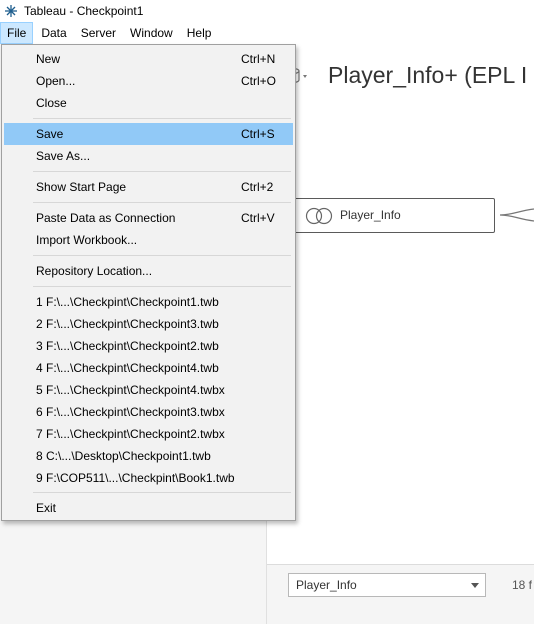  I want to click on menu-item-recent-6: 6 F:\...\Checkpint\Checkpoint3.twbx, so click(148, 412).